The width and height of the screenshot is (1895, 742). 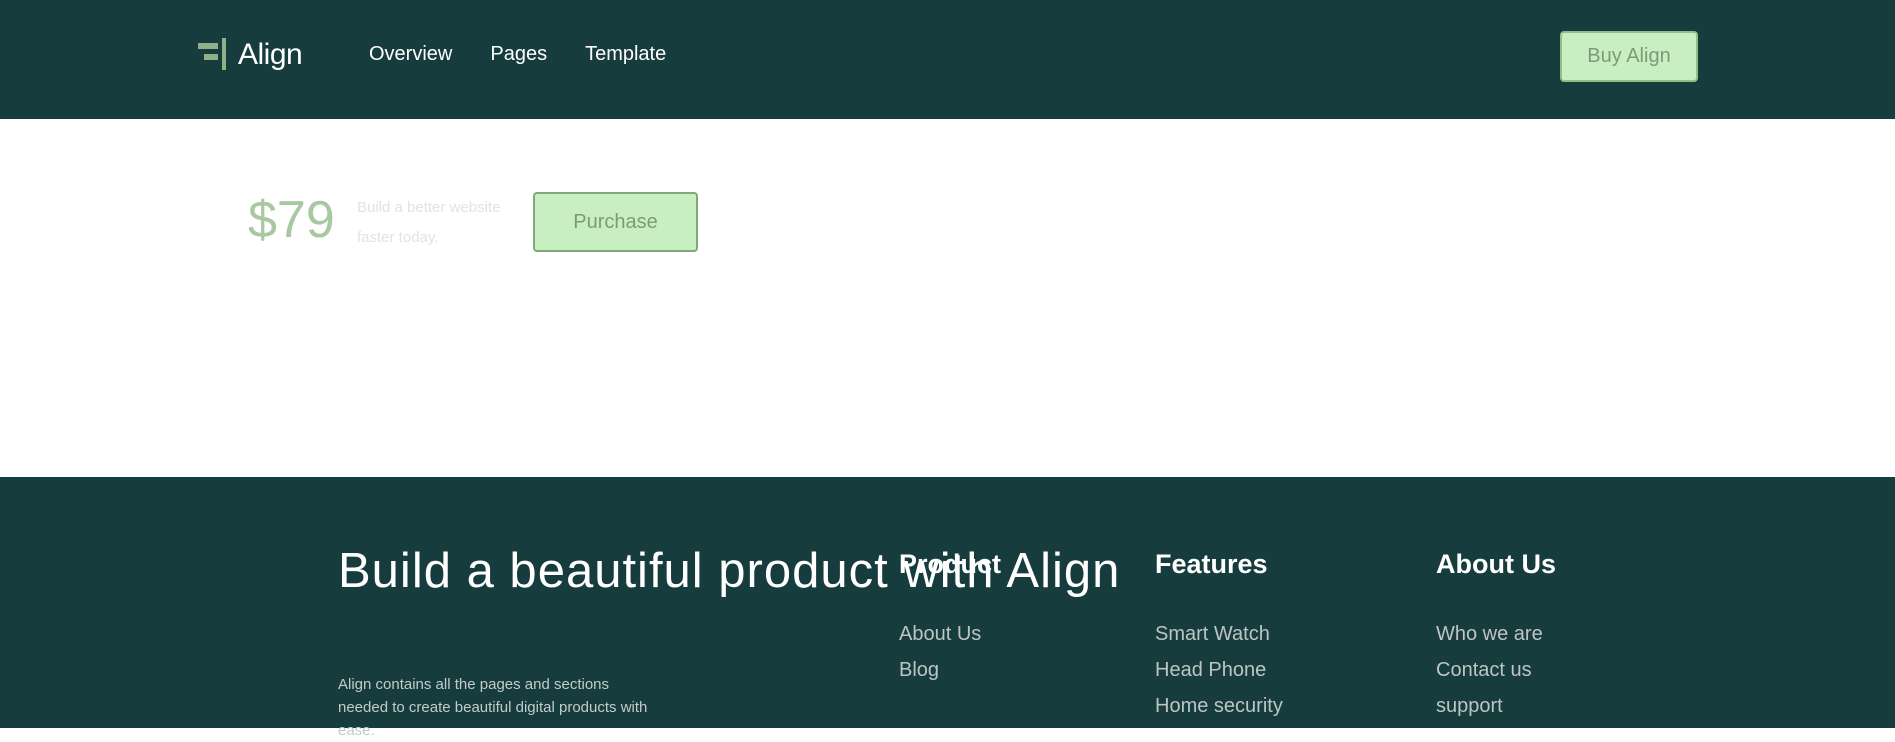 I want to click on footer-link-who-we-are: Who we are, so click(x=1496, y=634).